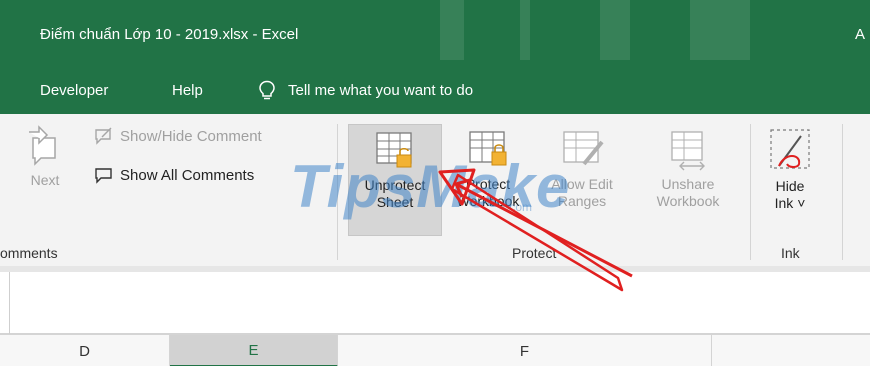  What do you see at coordinates (267, 91) in the screenshot?
I see `lightbulb-icon` at bounding box center [267, 91].